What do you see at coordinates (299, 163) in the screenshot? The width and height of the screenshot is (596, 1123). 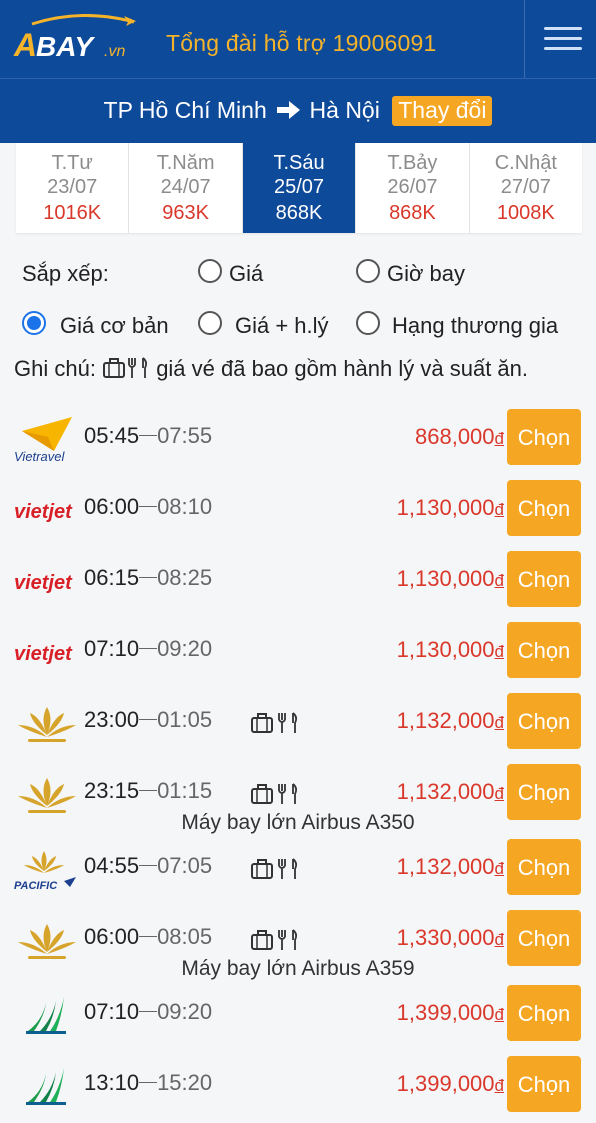 I see `date-weekday: T.Sáu` at bounding box center [299, 163].